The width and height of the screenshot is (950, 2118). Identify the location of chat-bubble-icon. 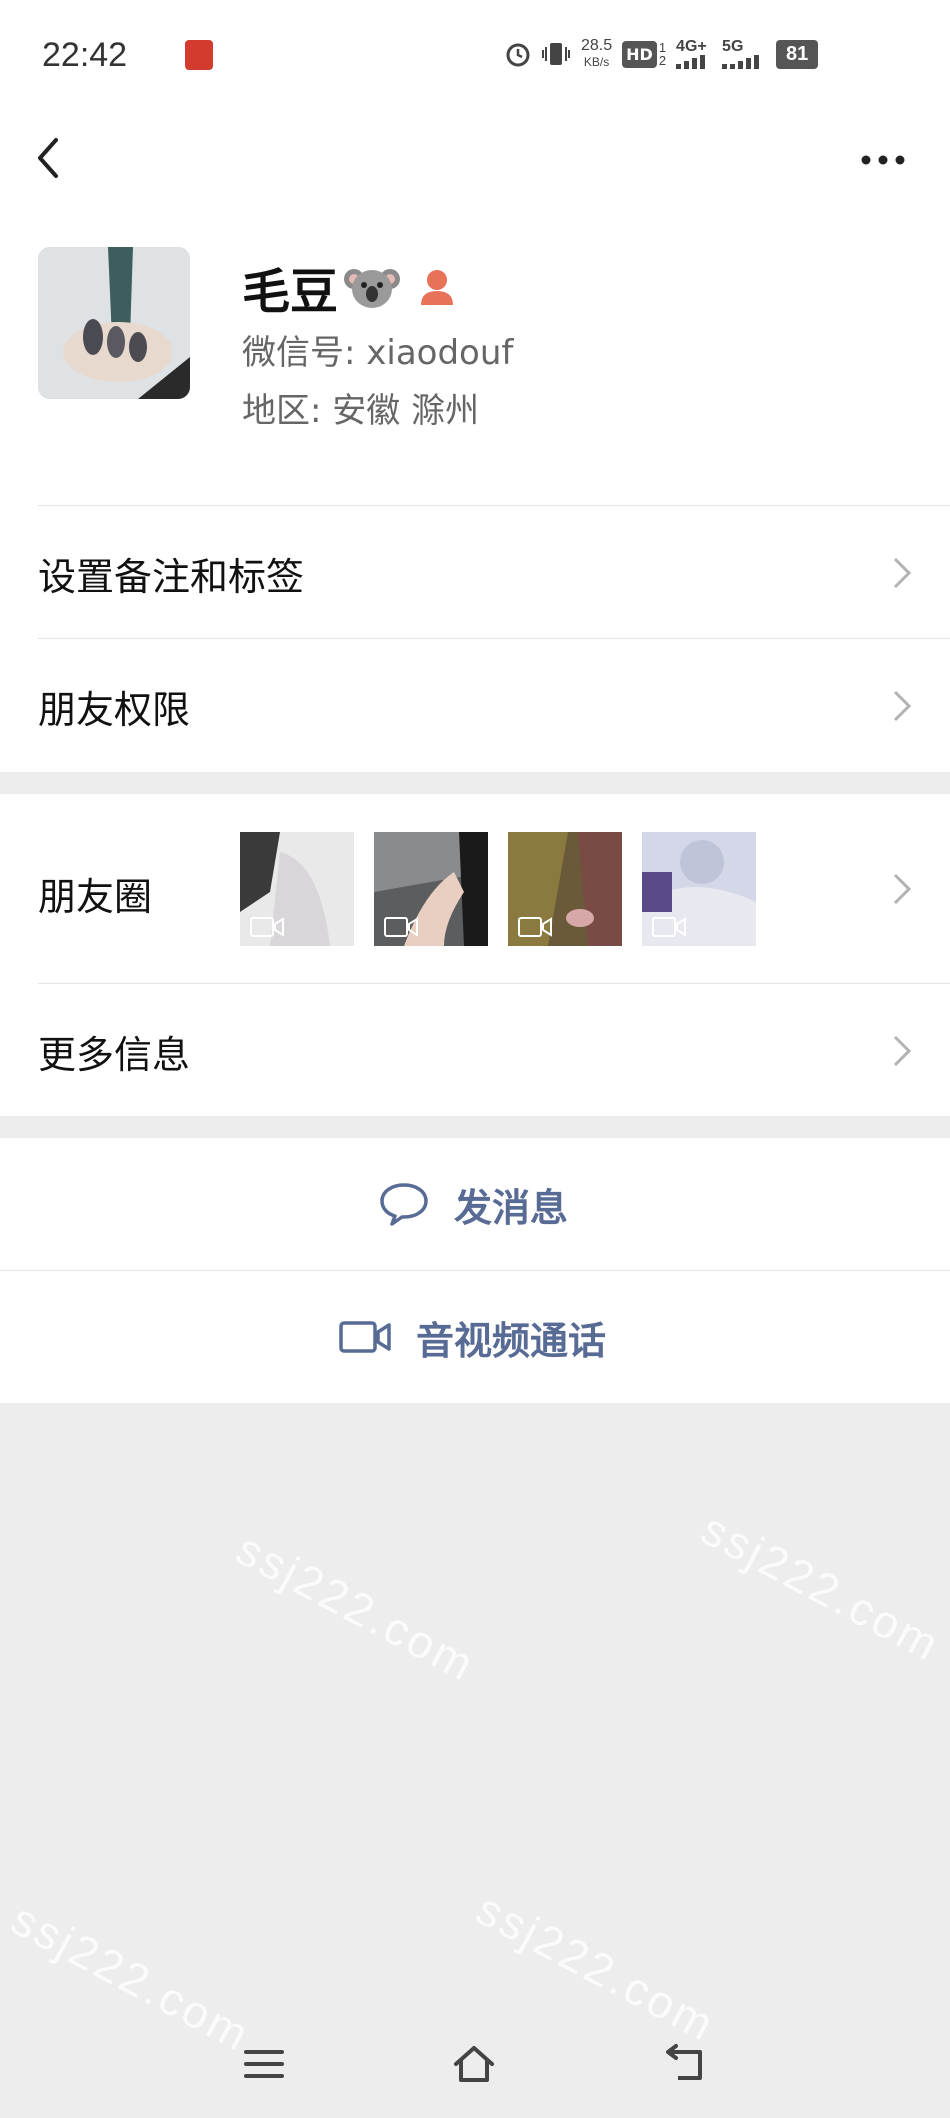
(404, 1204).